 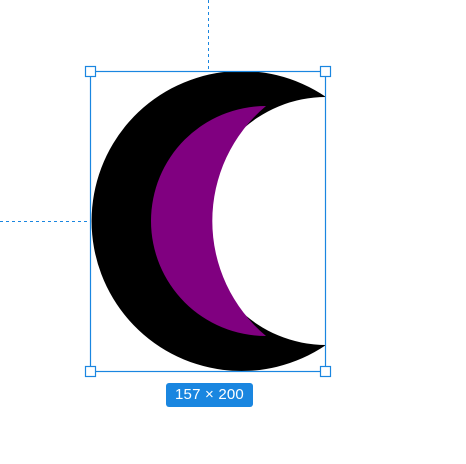 What do you see at coordinates (325, 371) in the screenshot?
I see `resize-handle-bottom-right` at bounding box center [325, 371].